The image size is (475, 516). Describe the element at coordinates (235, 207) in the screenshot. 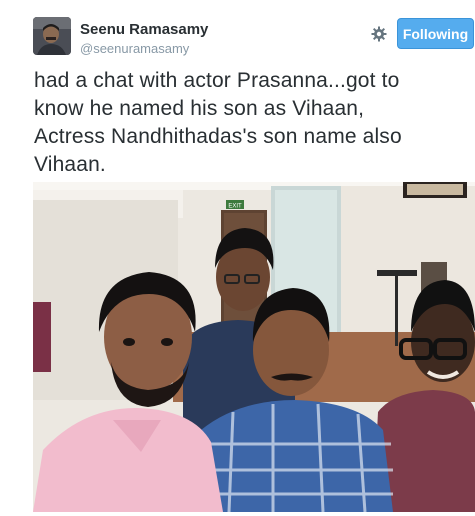

I see `exit-sign: EXIT` at that location.